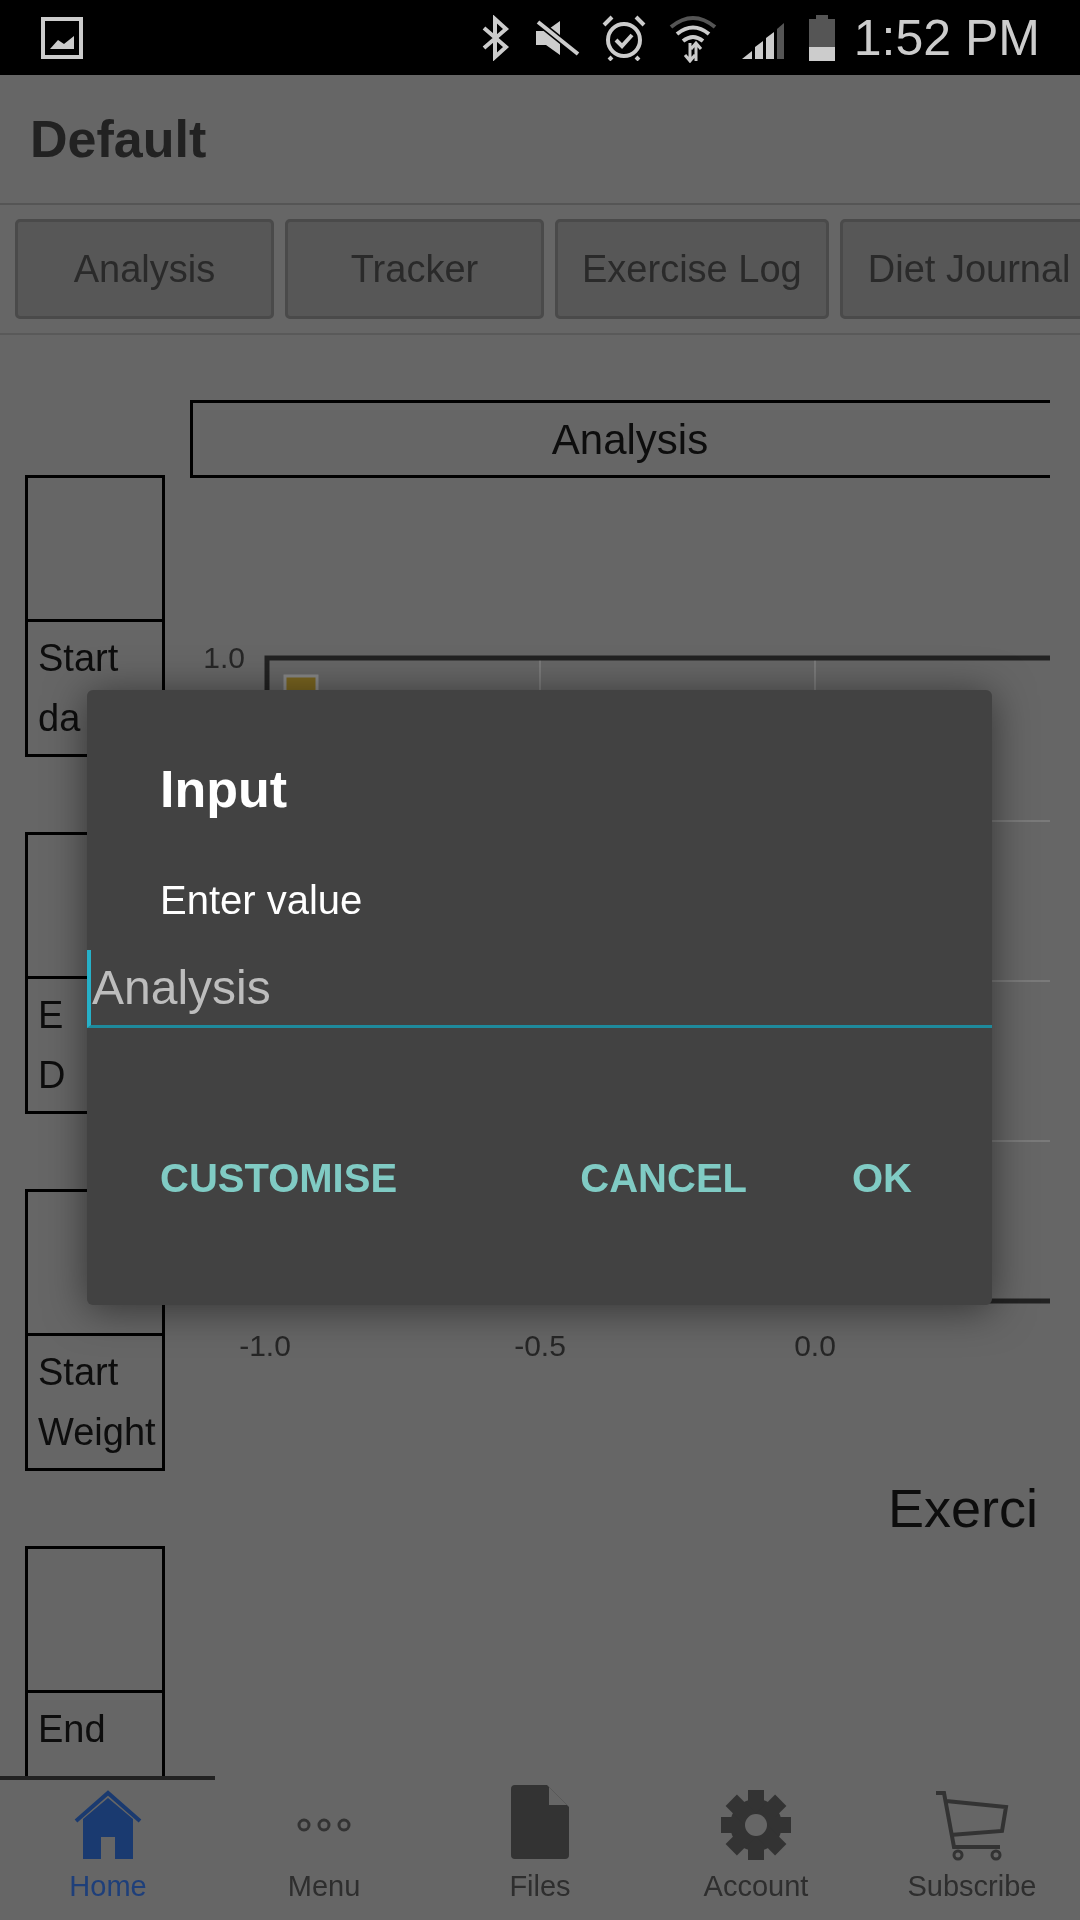 This screenshot has height=1920, width=1080. I want to click on nav-tab: Files, so click(540, 1849).